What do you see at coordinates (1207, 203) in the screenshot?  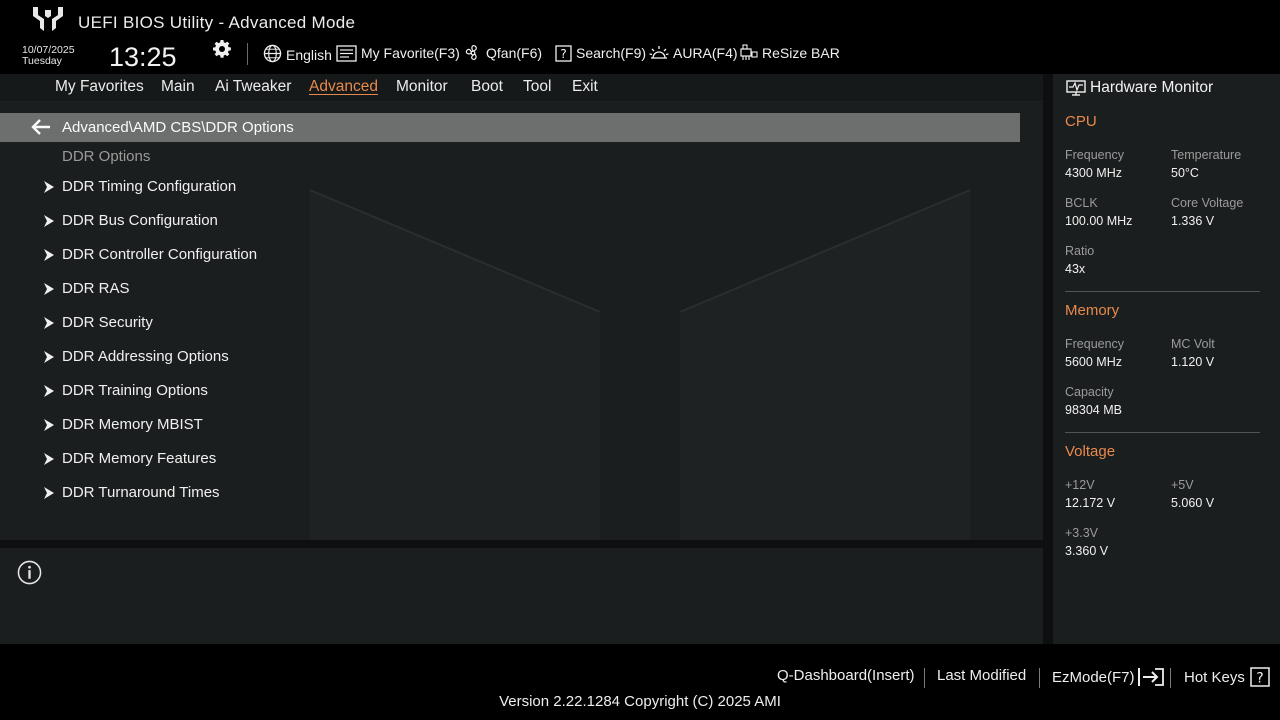 I see `core-voltage-label: Core Voltage` at bounding box center [1207, 203].